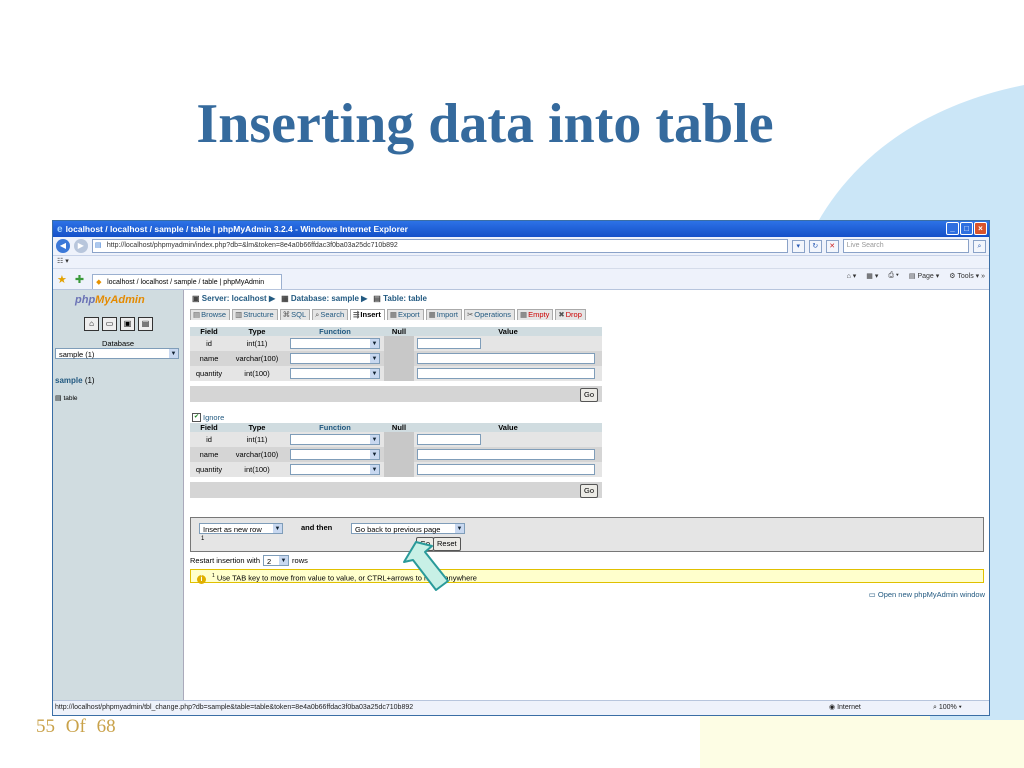 The image size is (1024, 768). I want to click on tab-sql: ⌘SQL, so click(295, 314).